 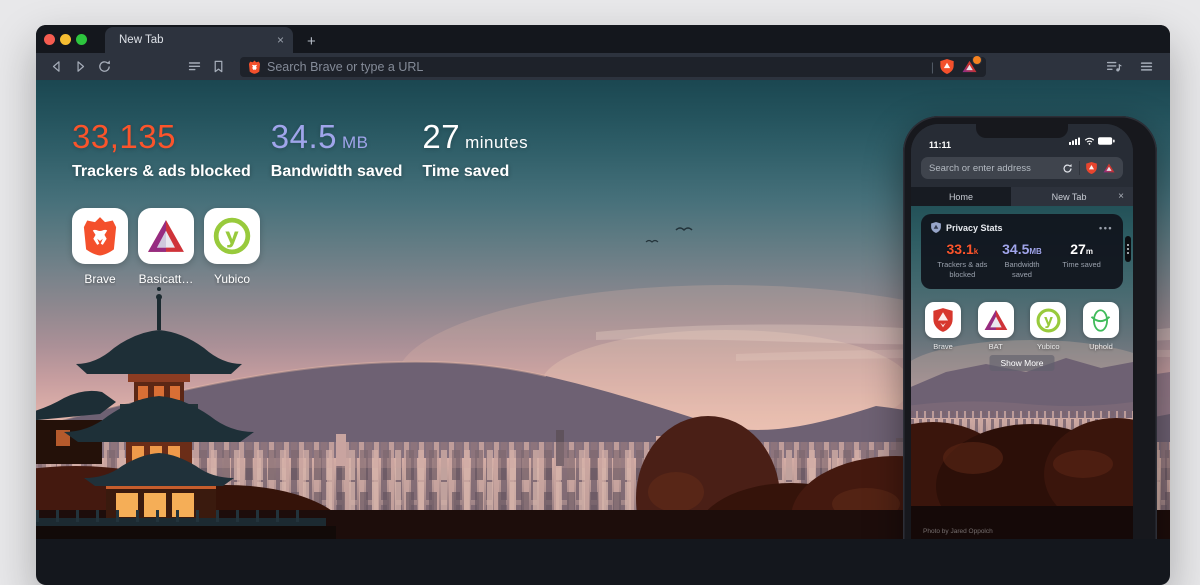 What do you see at coordinates (475, 149) in the screenshot?
I see `stat-time-saved: 27 minutes Time saved` at bounding box center [475, 149].